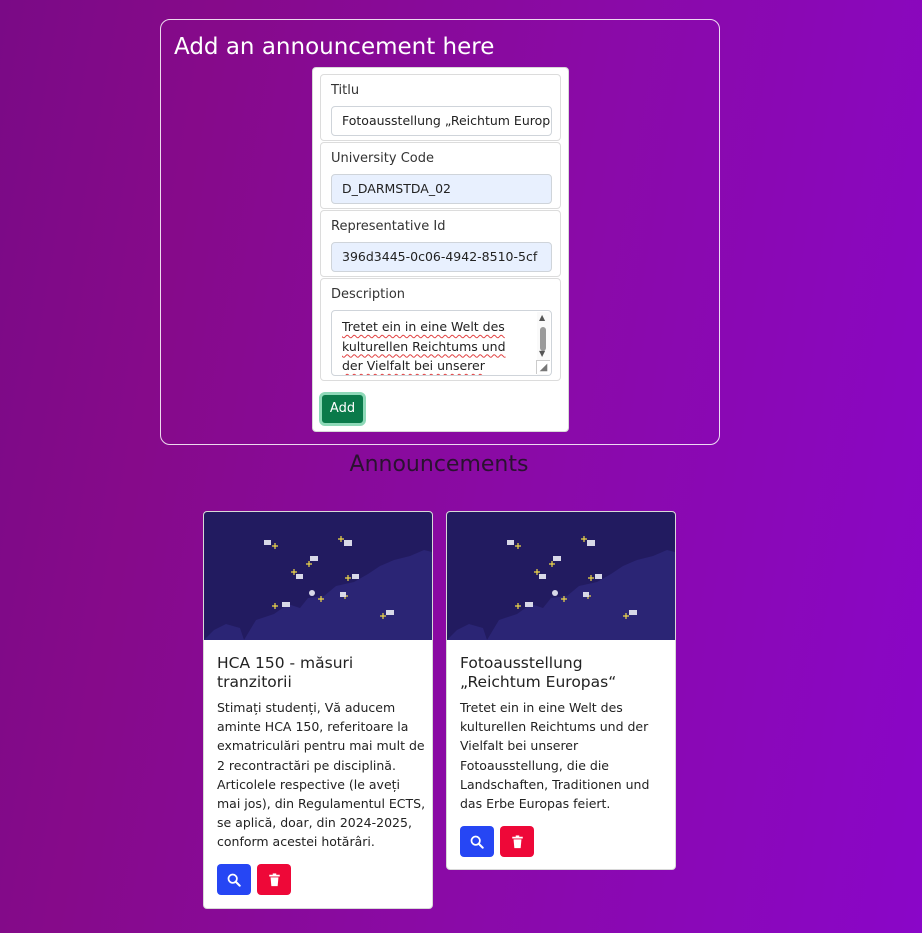  What do you see at coordinates (441, 189) in the screenshot?
I see `university-code-input: D_DARMSTDA_02` at bounding box center [441, 189].